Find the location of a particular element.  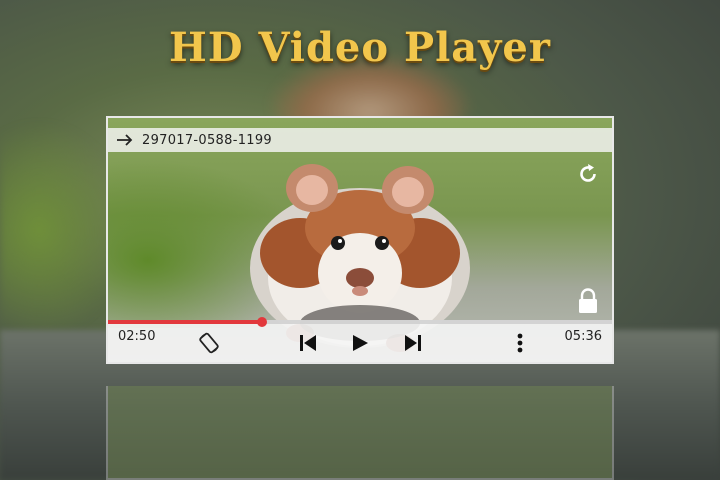

play-icon is located at coordinates (360, 343).